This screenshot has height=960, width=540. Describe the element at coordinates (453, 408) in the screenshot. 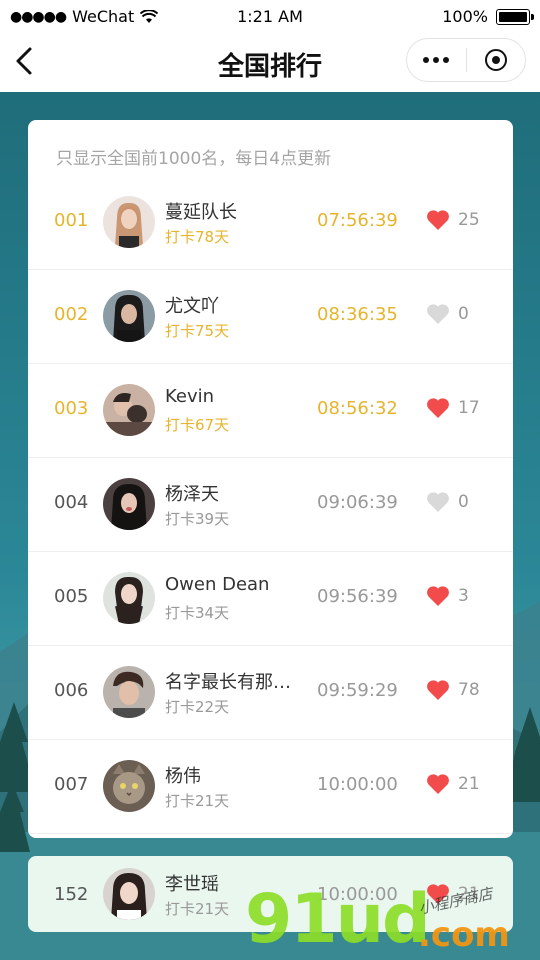

I see `like-button: 17` at that location.